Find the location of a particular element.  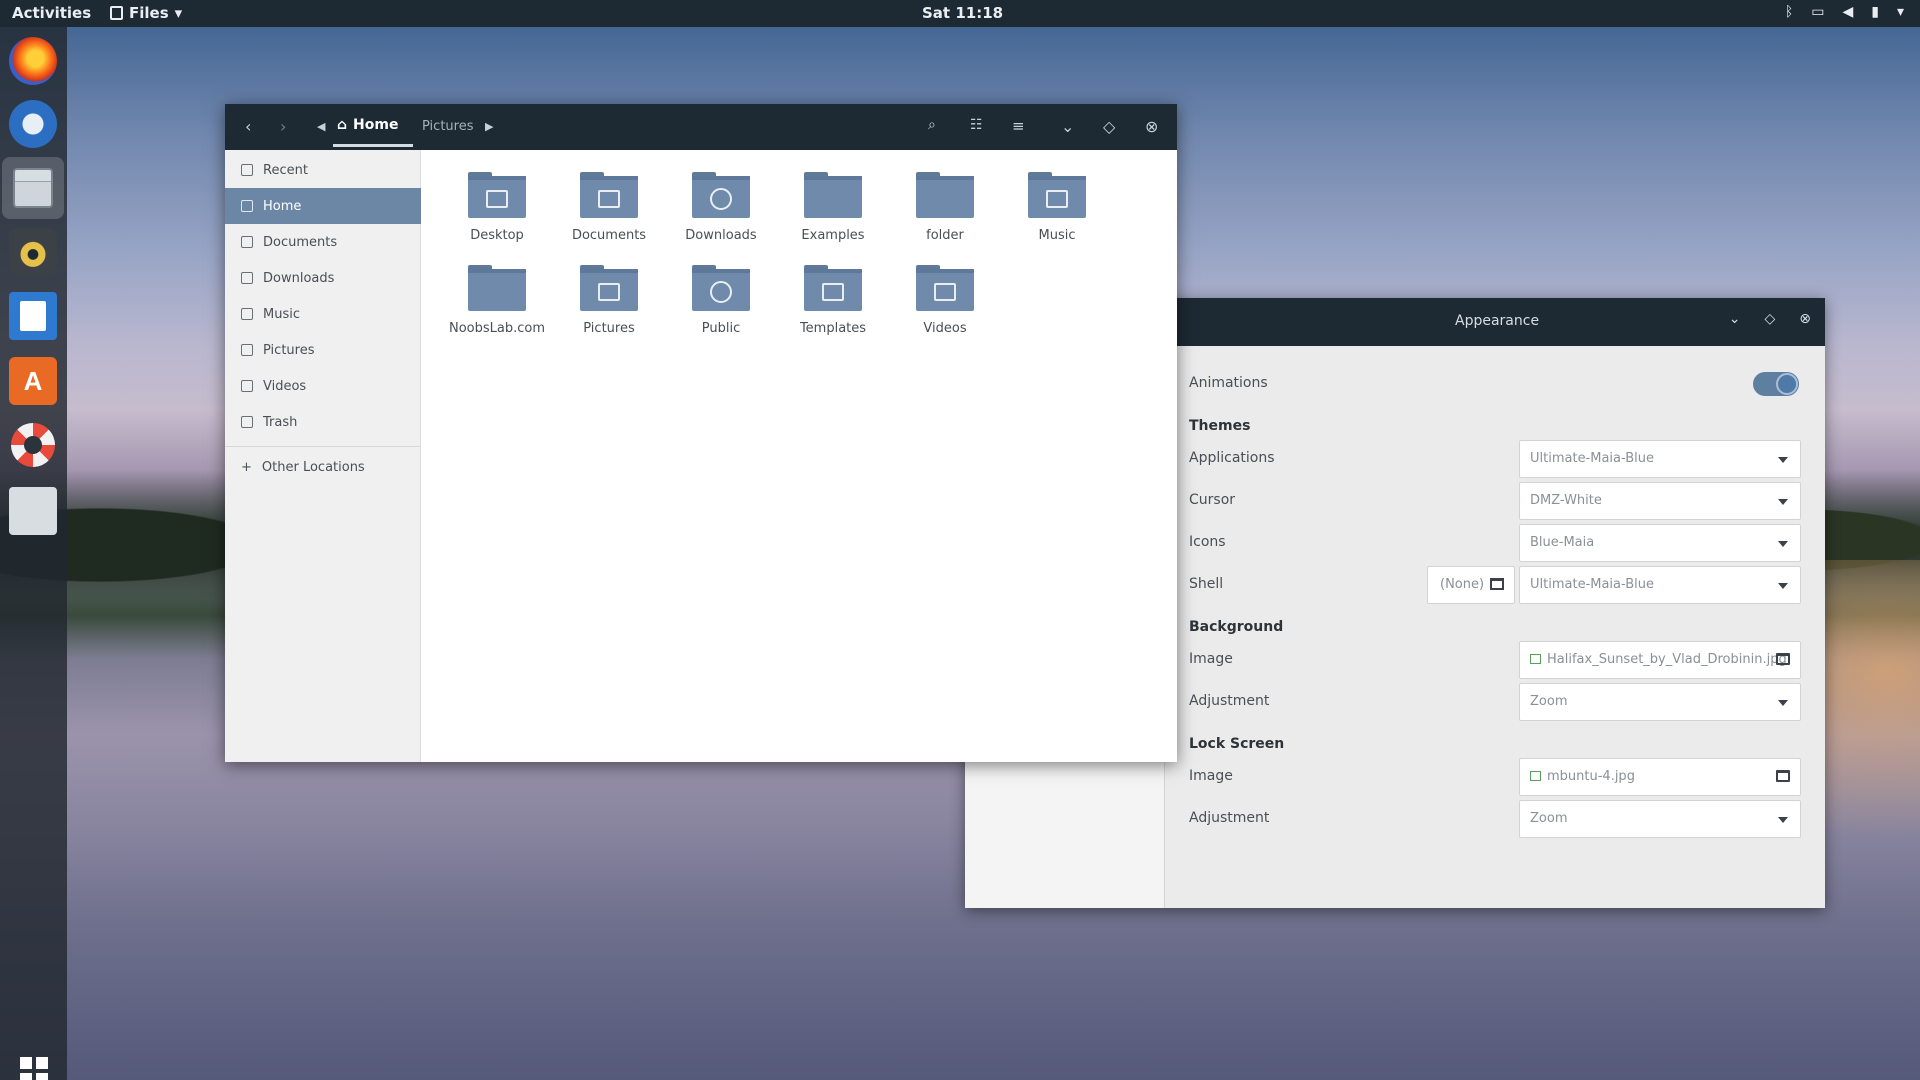

sidebar-item-trash: Trash is located at coordinates (323, 422).